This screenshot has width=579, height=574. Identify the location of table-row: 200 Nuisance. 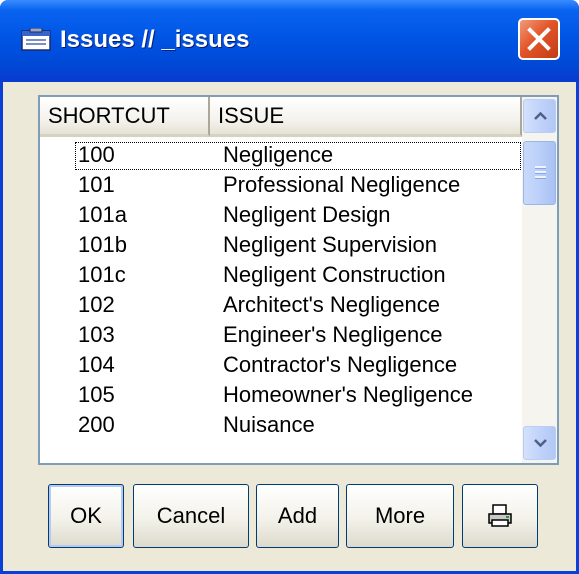
(281, 426).